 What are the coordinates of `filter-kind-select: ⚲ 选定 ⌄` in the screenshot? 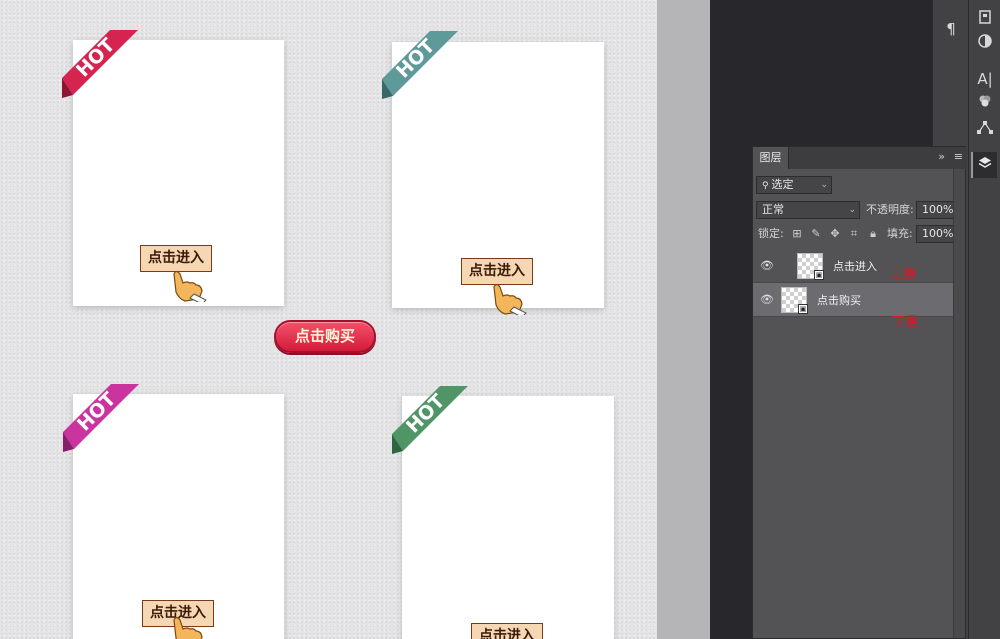 It's located at (794, 185).